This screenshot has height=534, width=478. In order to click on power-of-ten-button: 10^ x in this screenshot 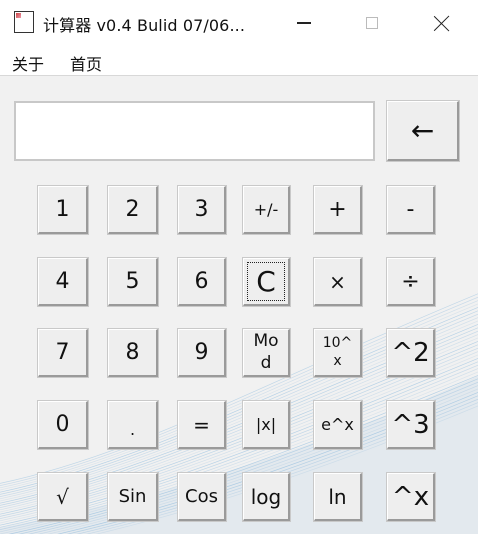, I will do `click(338, 353)`.